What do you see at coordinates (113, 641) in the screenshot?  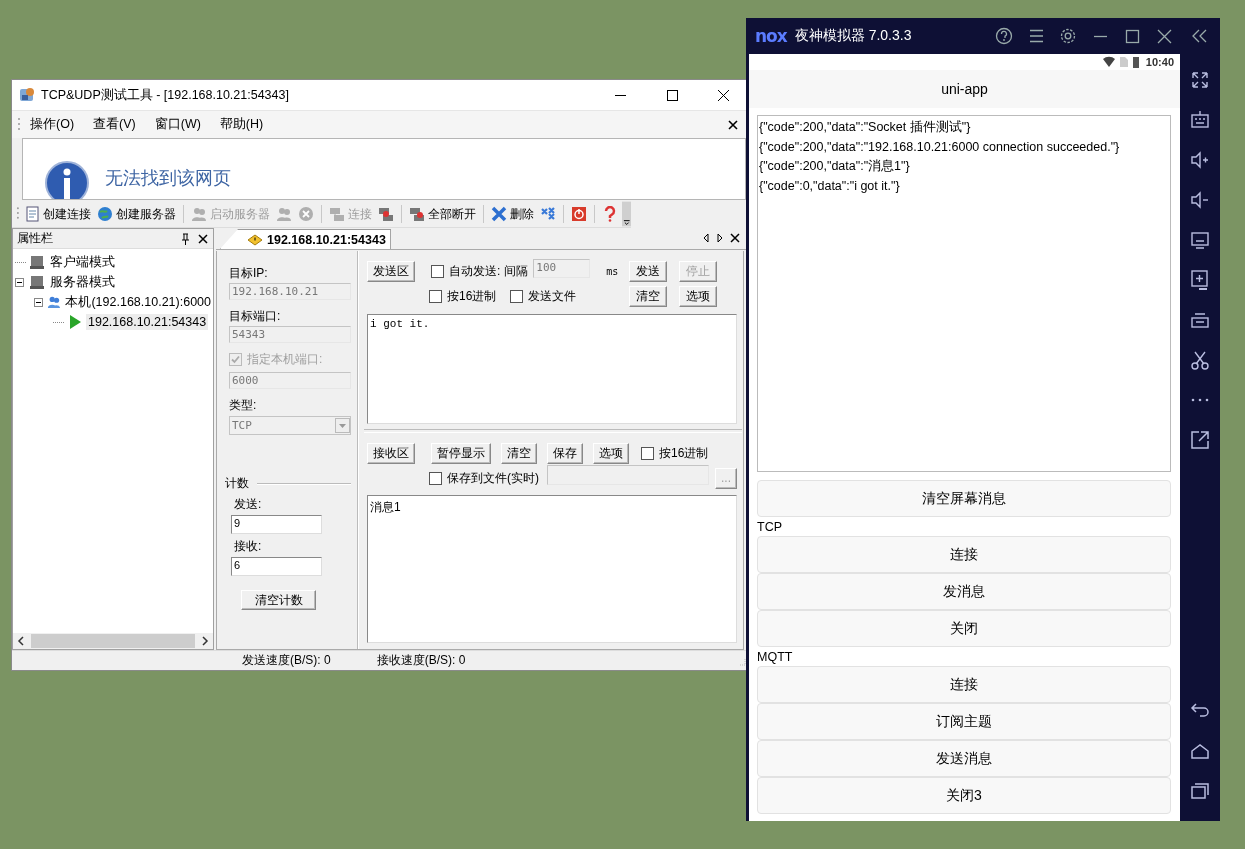 I see `scrollbar` at bounding box center [113, 641].